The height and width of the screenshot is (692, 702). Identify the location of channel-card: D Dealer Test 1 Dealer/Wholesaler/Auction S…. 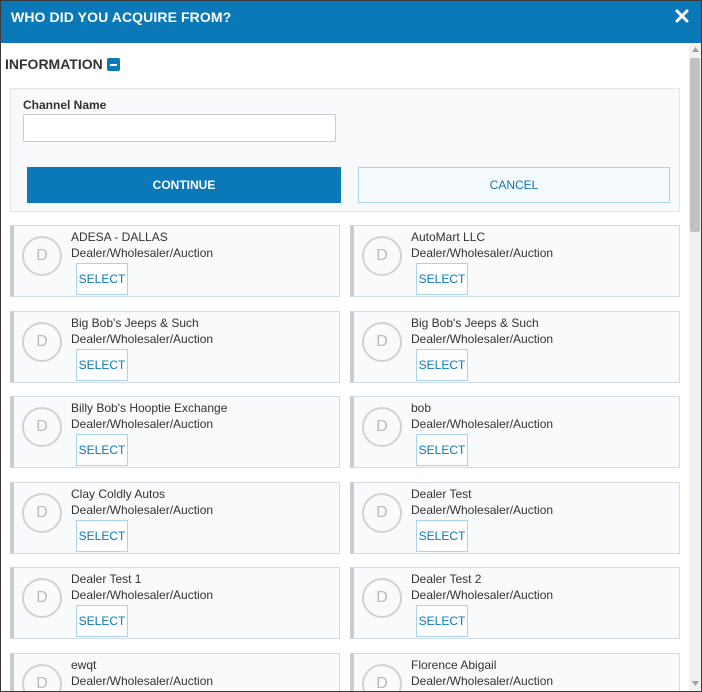
(175, 603).